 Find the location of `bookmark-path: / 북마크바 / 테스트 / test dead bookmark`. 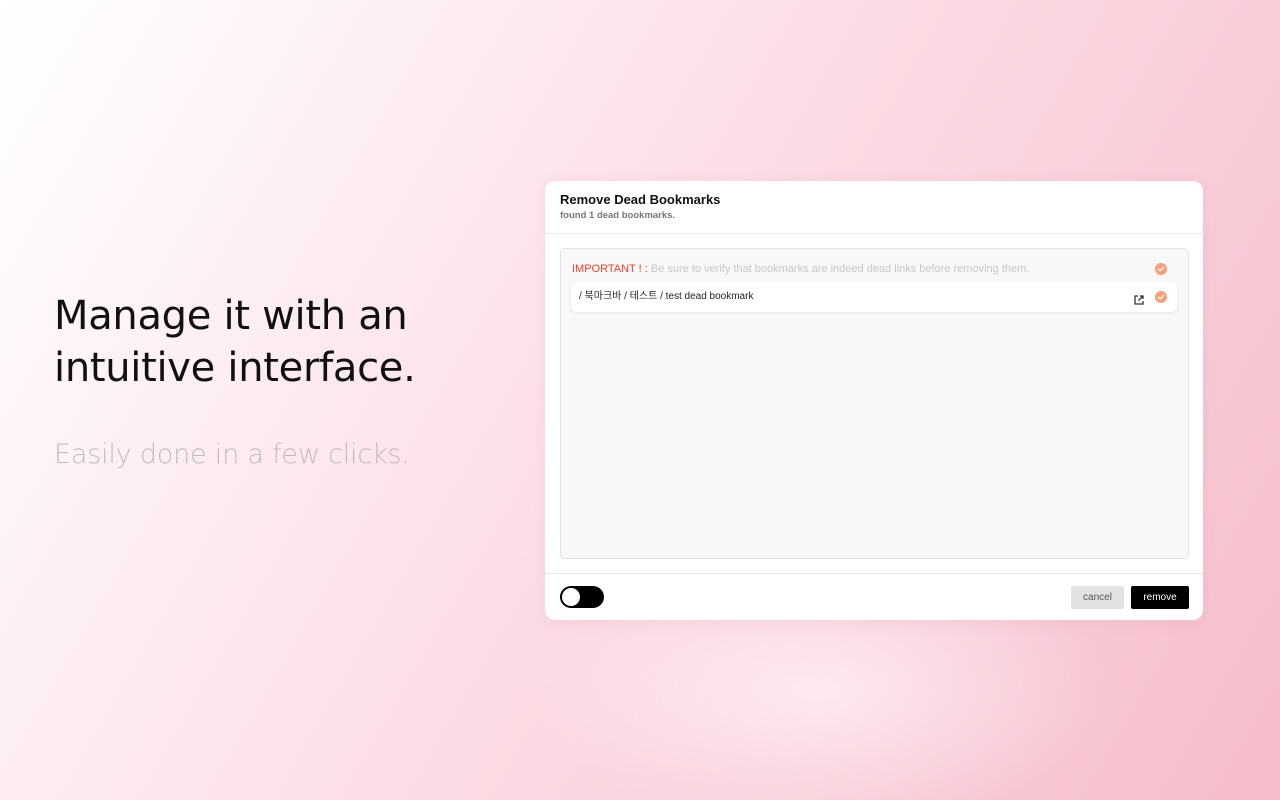

bookmark-path: / 북마크바 / 테스트 / test dead bookmark is located at coordinates (666, 296).